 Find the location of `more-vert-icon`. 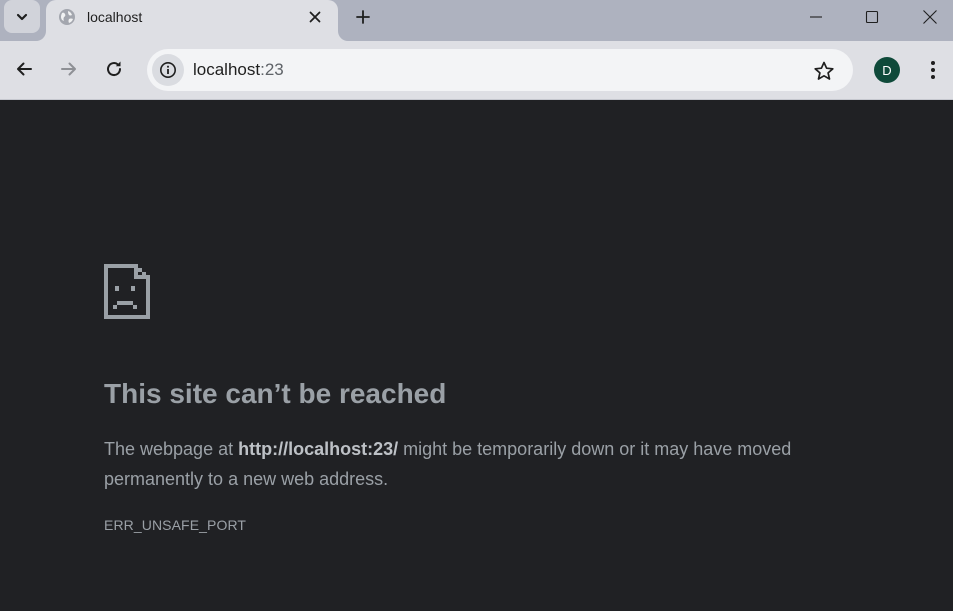

more-vert-icon is located at coordinates (933, 70).